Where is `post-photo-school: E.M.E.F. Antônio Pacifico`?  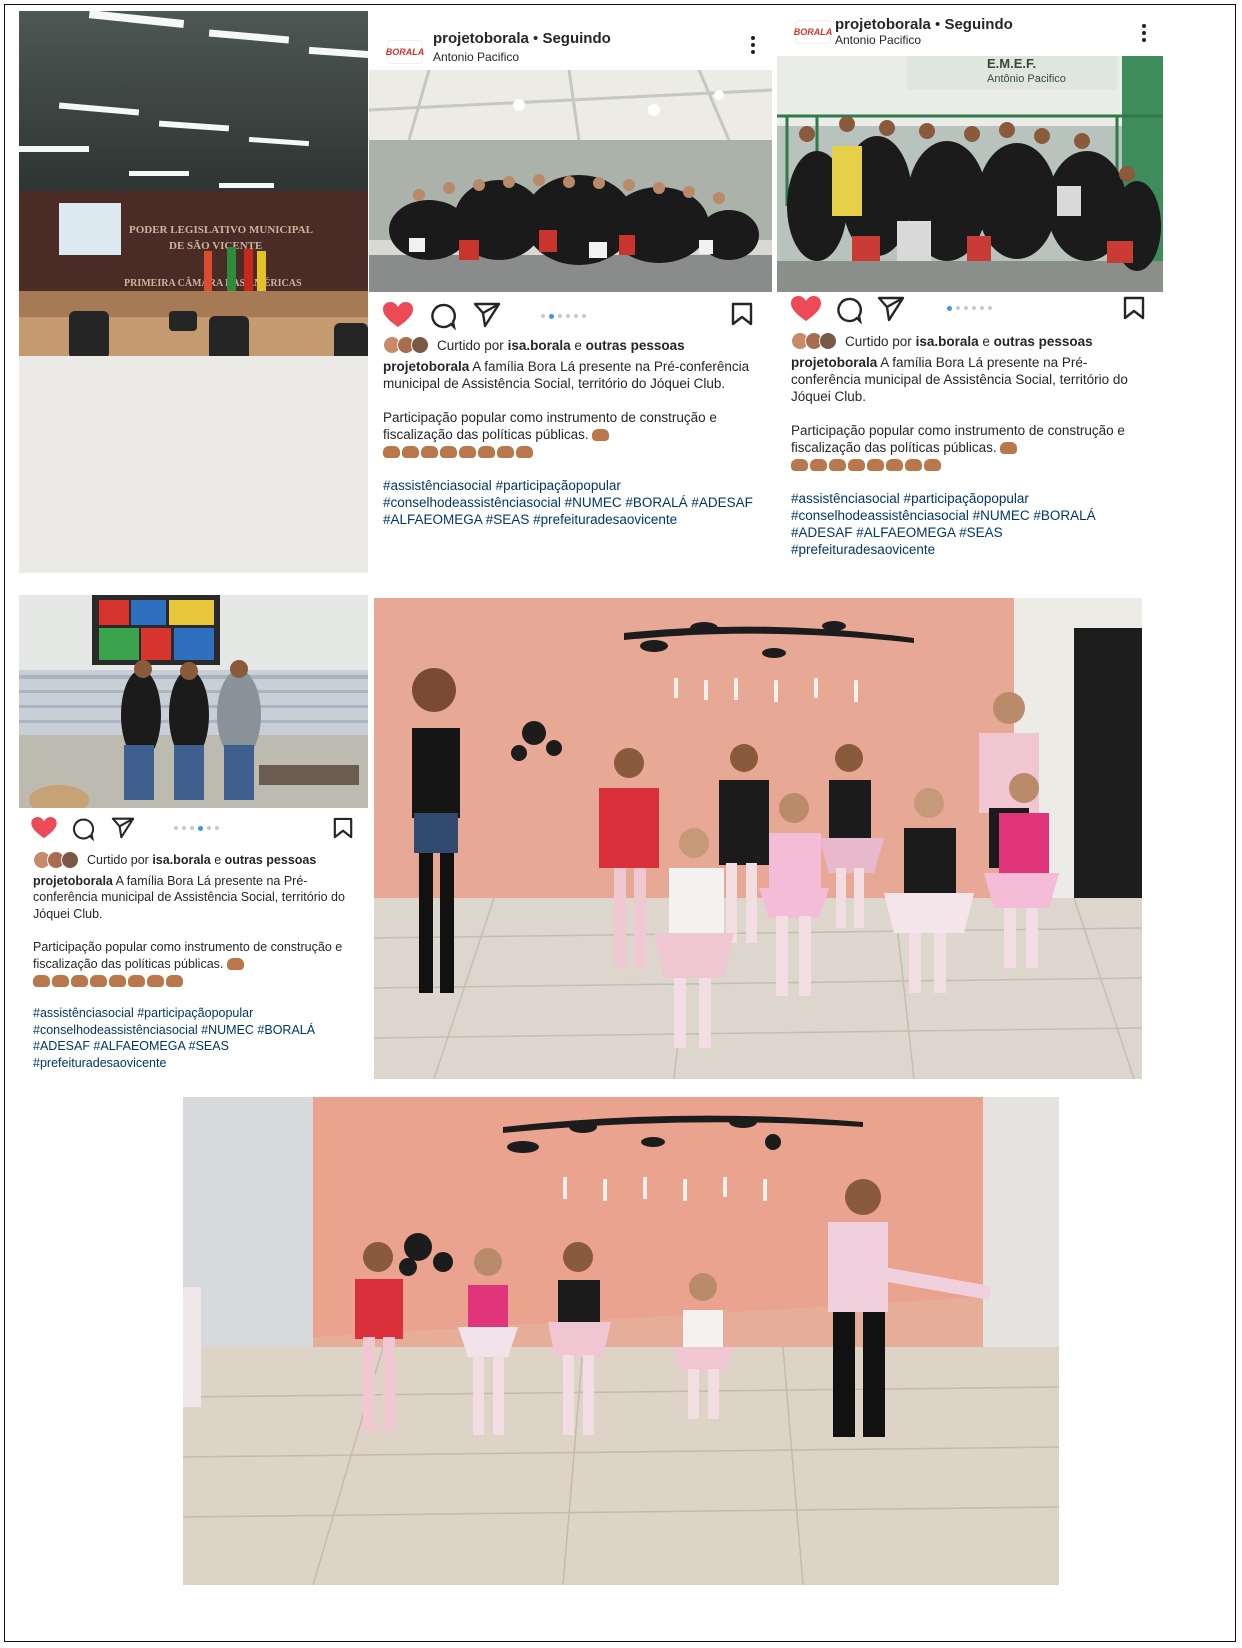
post-photo-school: E.M.E.F. Antônio Pacifico is located at coordinates (970, 174).